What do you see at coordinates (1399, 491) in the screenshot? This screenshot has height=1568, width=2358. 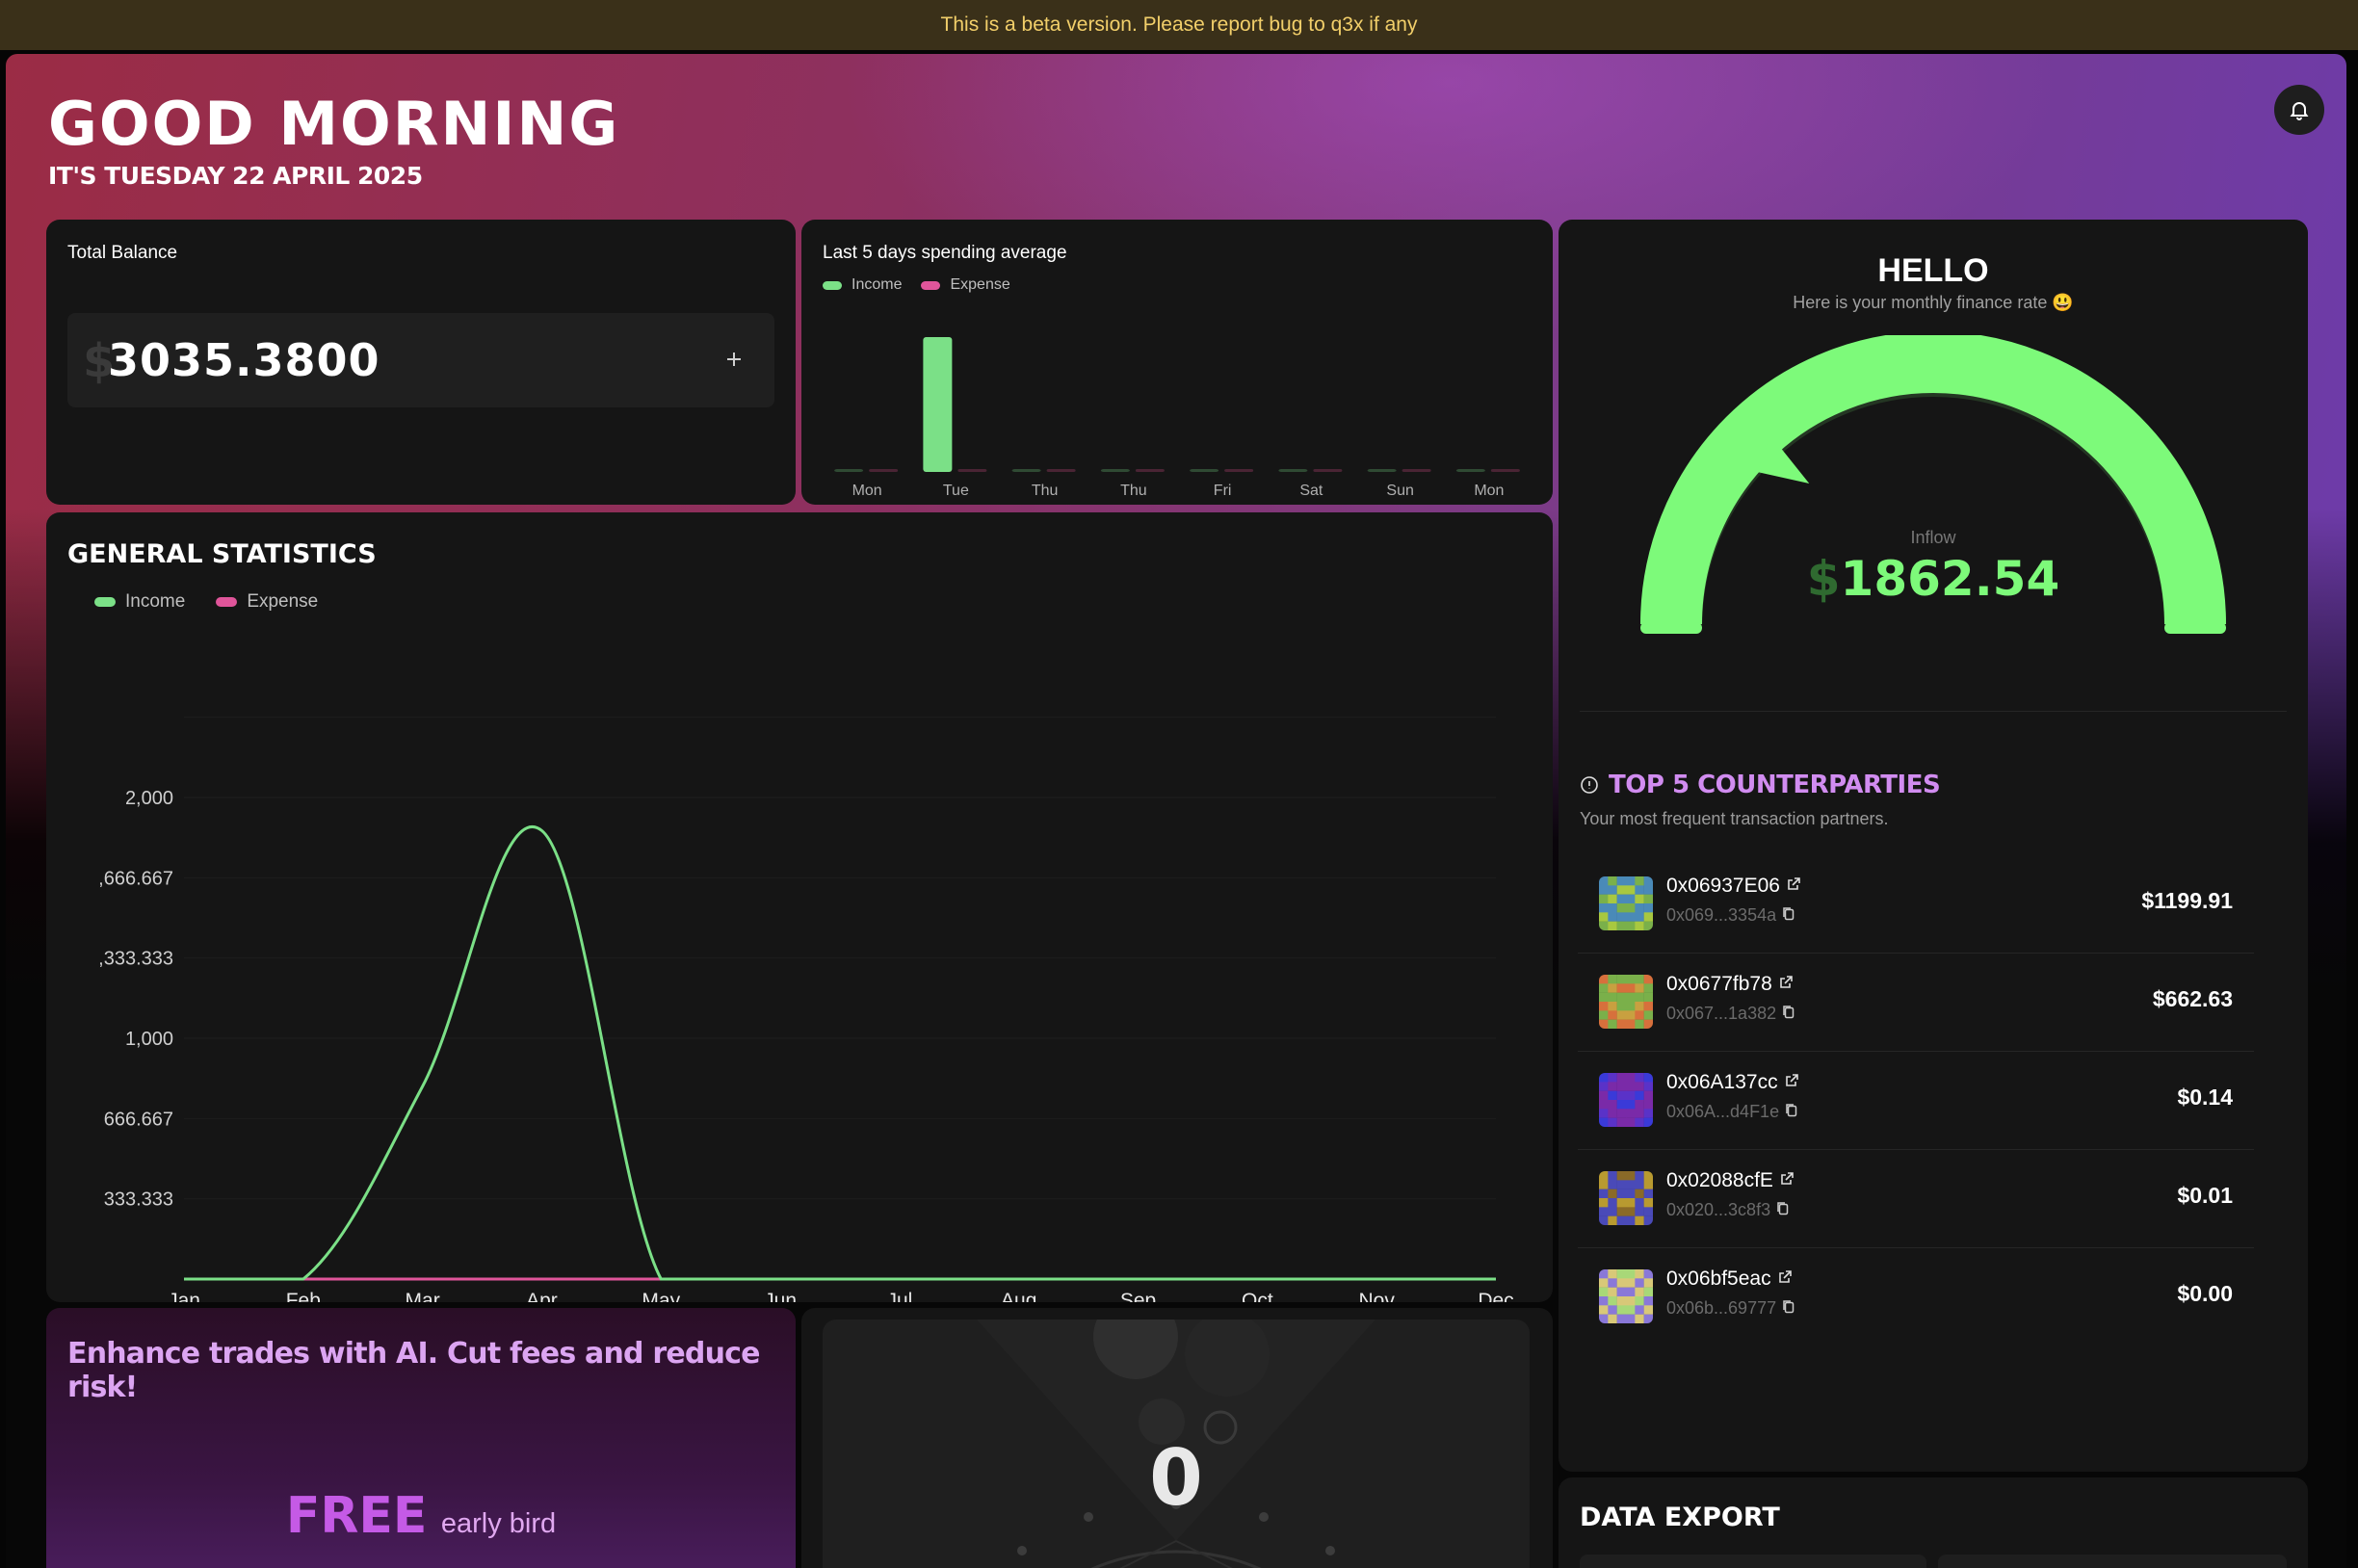 I see `x-tick-label: Sun` at bounding box center [1399, 491].